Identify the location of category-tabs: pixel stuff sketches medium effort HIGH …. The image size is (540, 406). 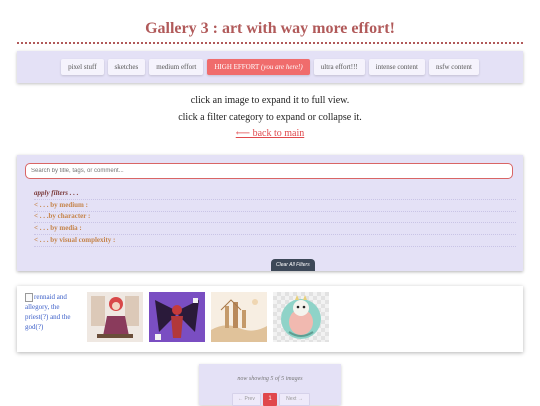
(270, 67).